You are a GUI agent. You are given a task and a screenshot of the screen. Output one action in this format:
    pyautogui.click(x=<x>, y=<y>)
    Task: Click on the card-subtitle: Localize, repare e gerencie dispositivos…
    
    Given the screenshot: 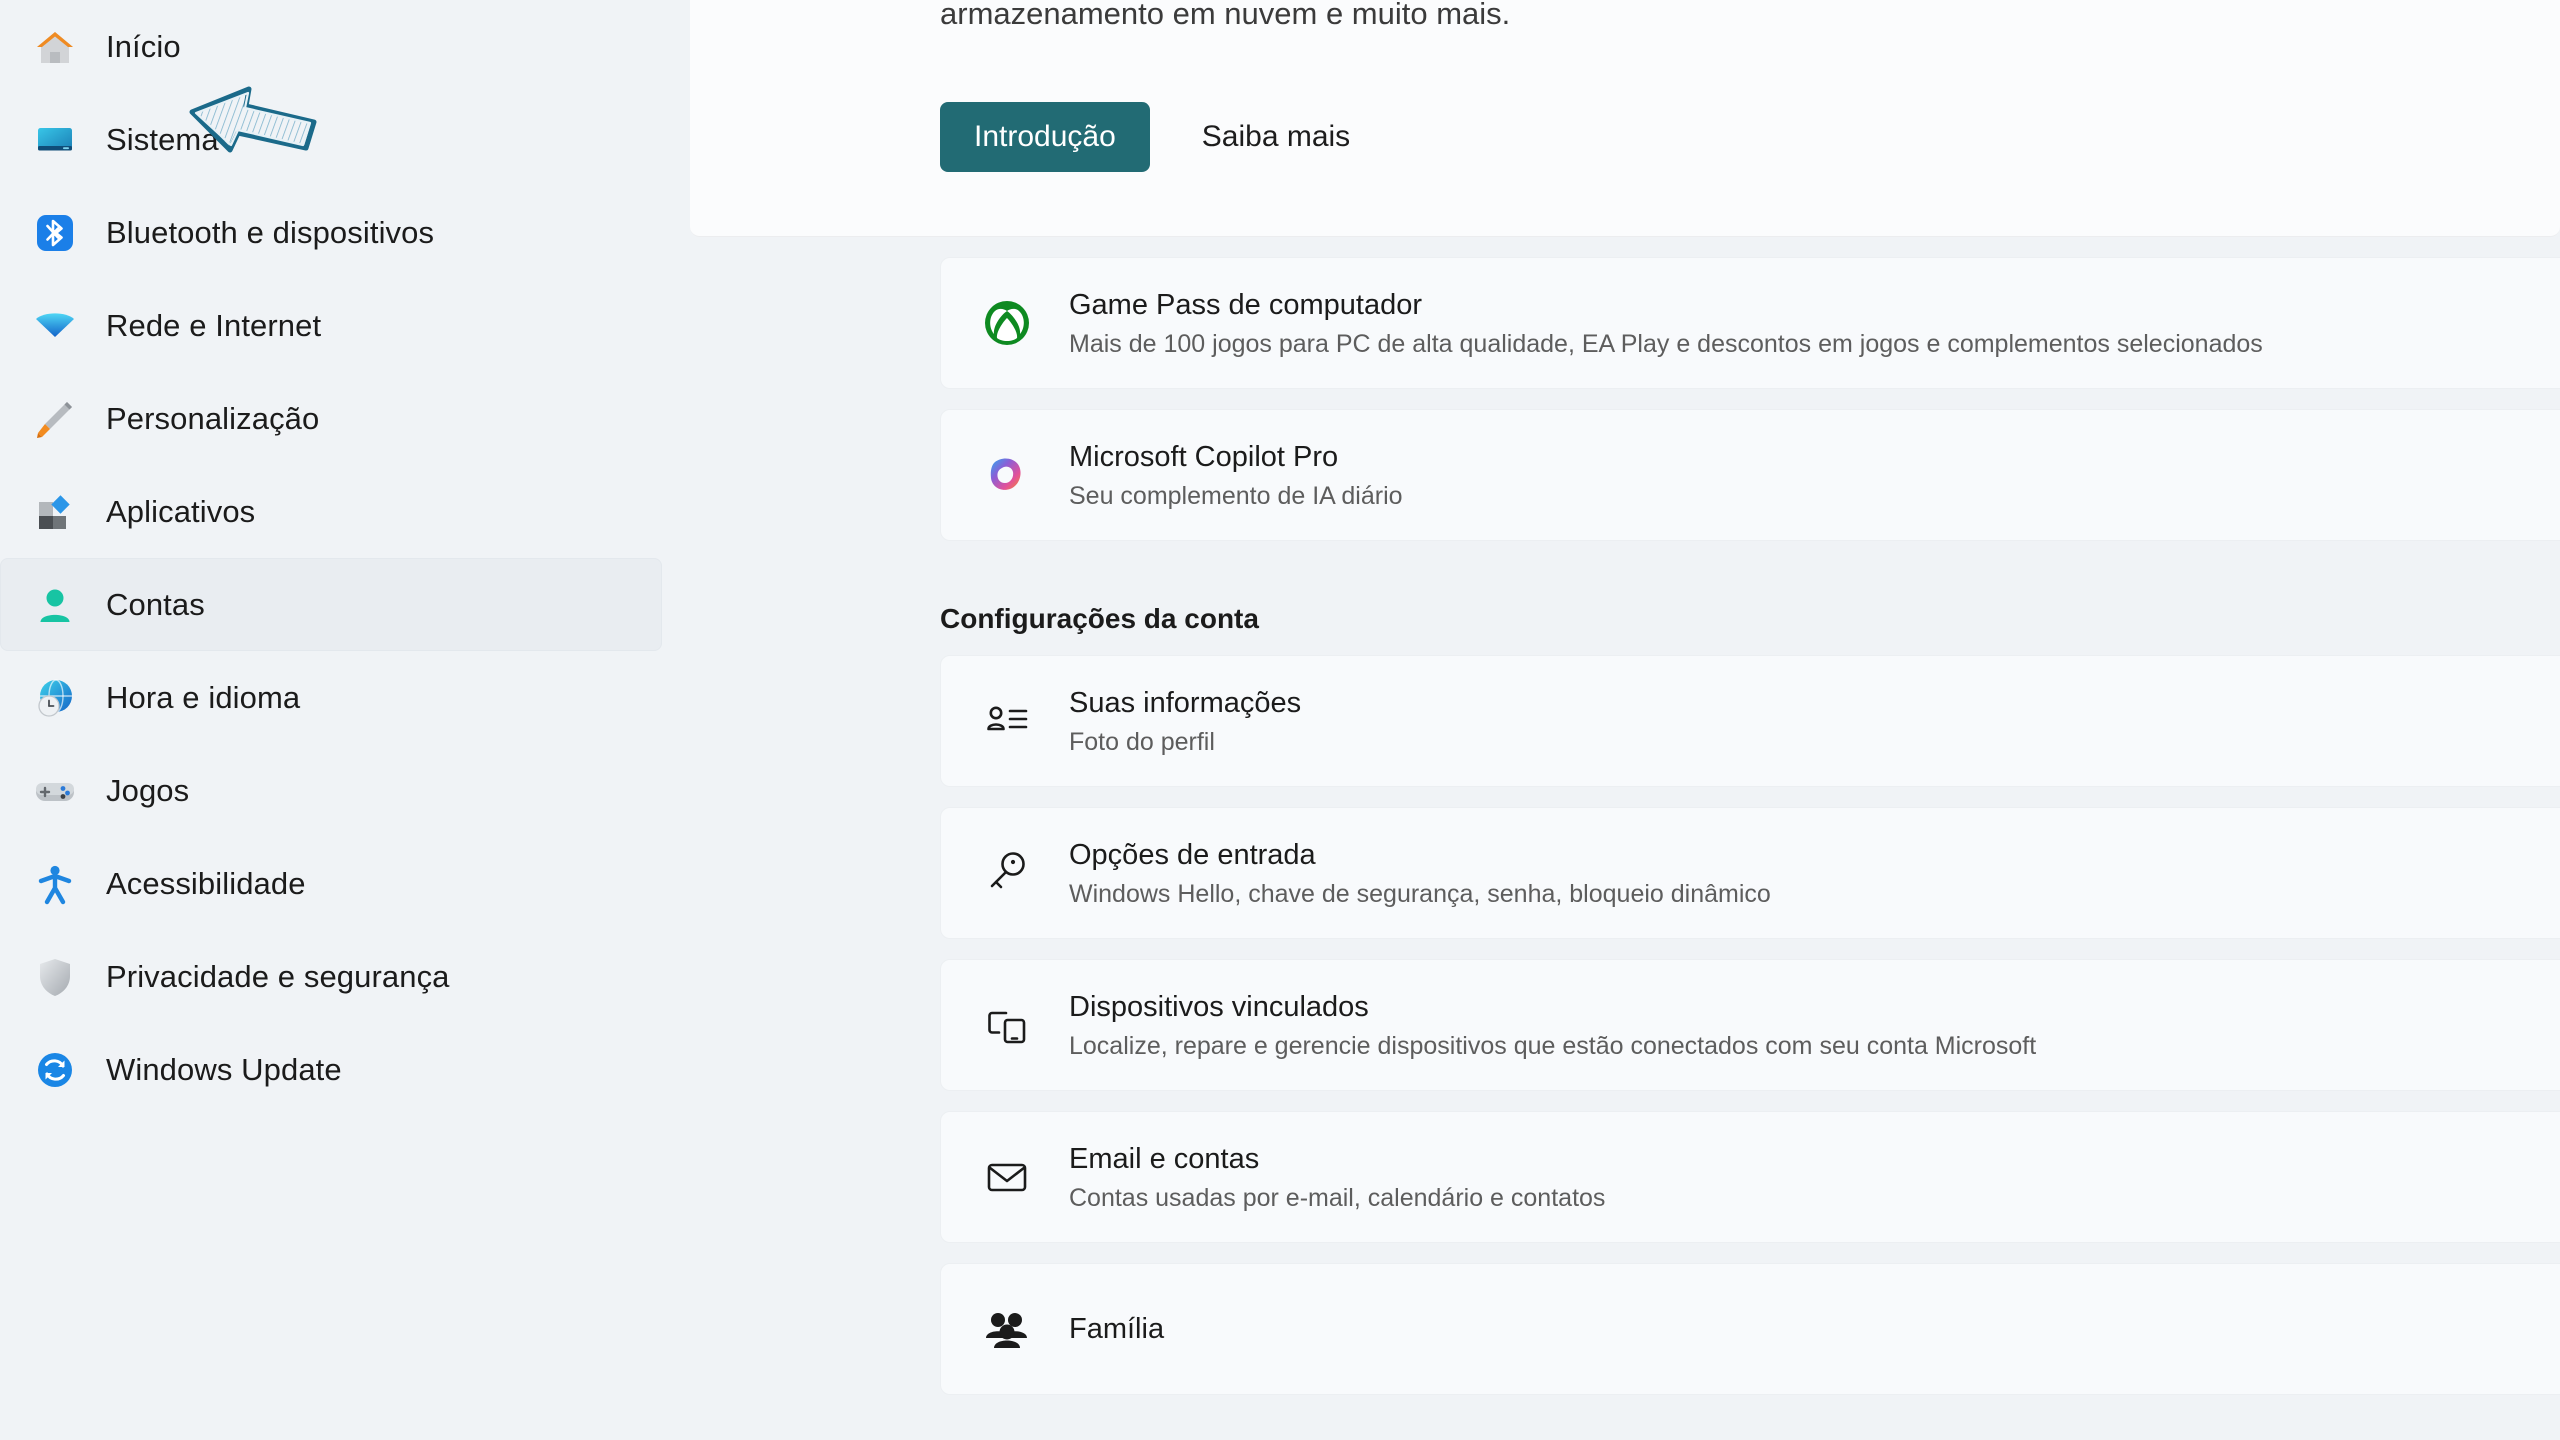 What is the action you would take?
    pyautogui.click(x=1553, y=1045)
    